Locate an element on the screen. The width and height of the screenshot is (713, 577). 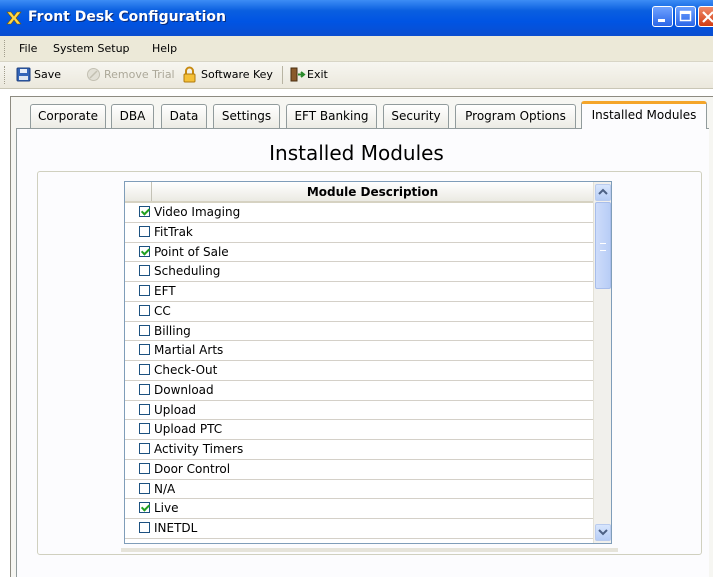
table-row: Check-Out is located at coordinates (359, 371).